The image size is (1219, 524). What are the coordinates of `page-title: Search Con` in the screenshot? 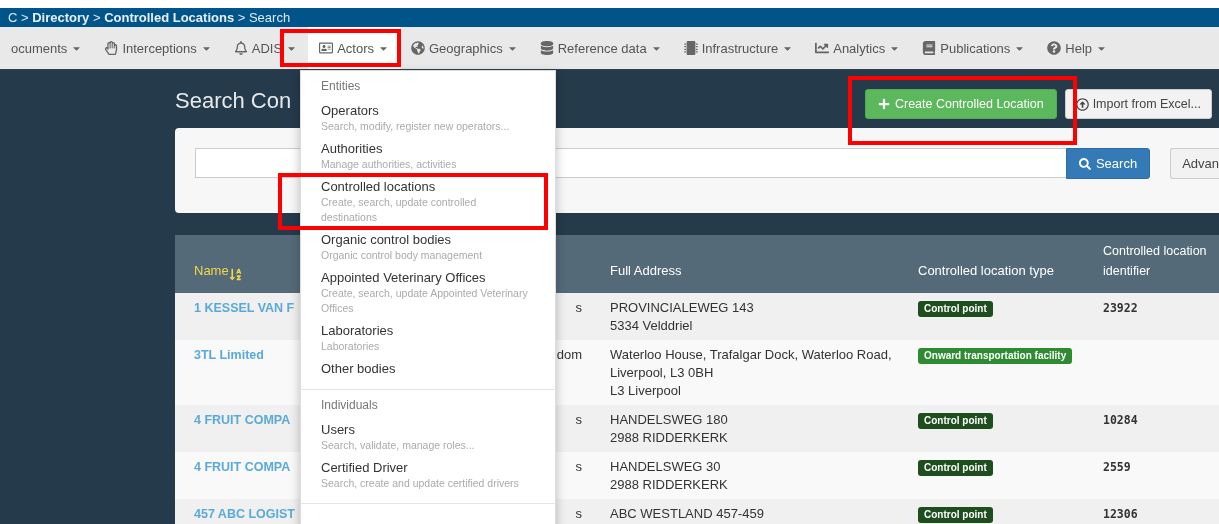 It's located at (233, 101).